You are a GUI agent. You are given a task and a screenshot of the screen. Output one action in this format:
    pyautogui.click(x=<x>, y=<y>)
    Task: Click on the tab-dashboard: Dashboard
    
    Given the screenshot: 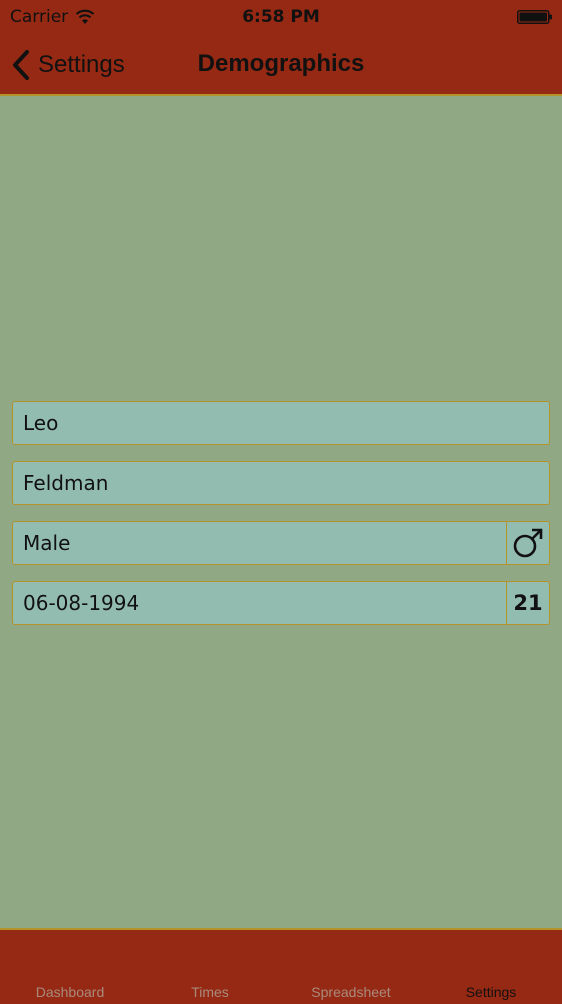 What is the action you would take?
    pyautogui.click(x=70, y=992)
    